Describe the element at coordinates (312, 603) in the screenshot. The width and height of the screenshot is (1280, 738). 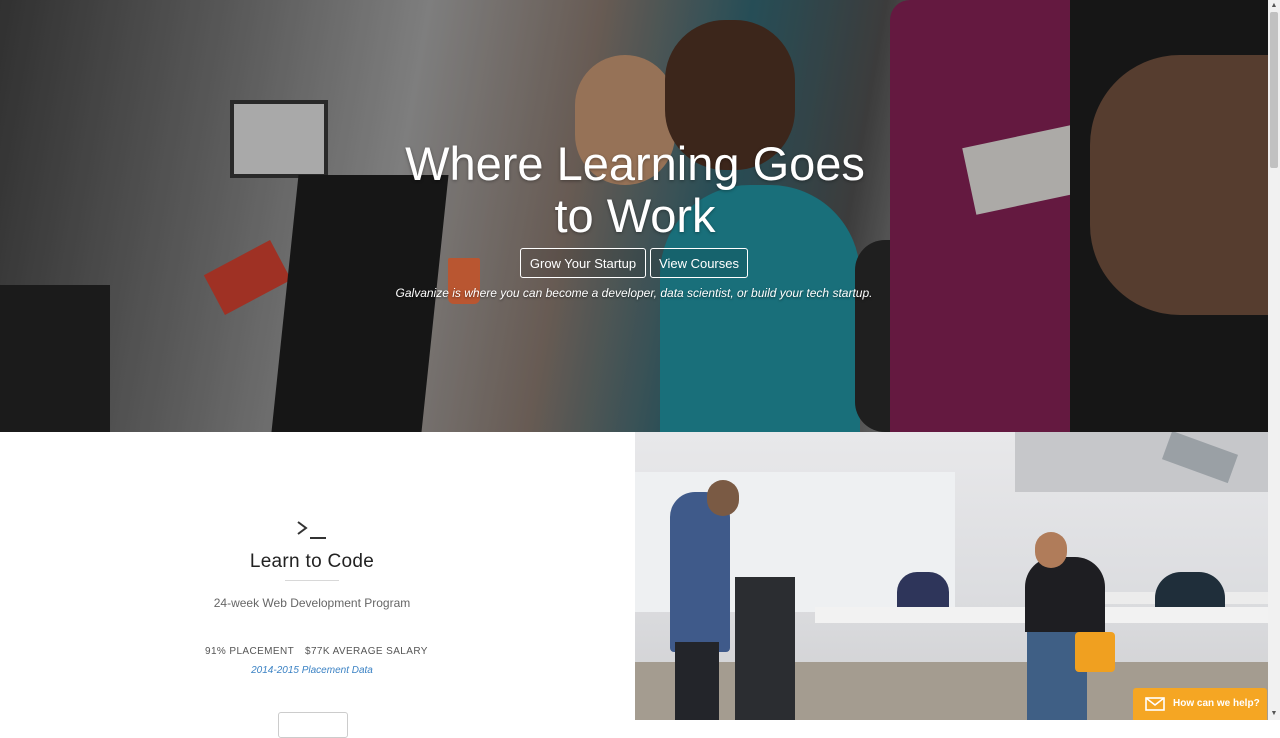
I see `program-subtitle: 24-week Web Development Program` at that location.